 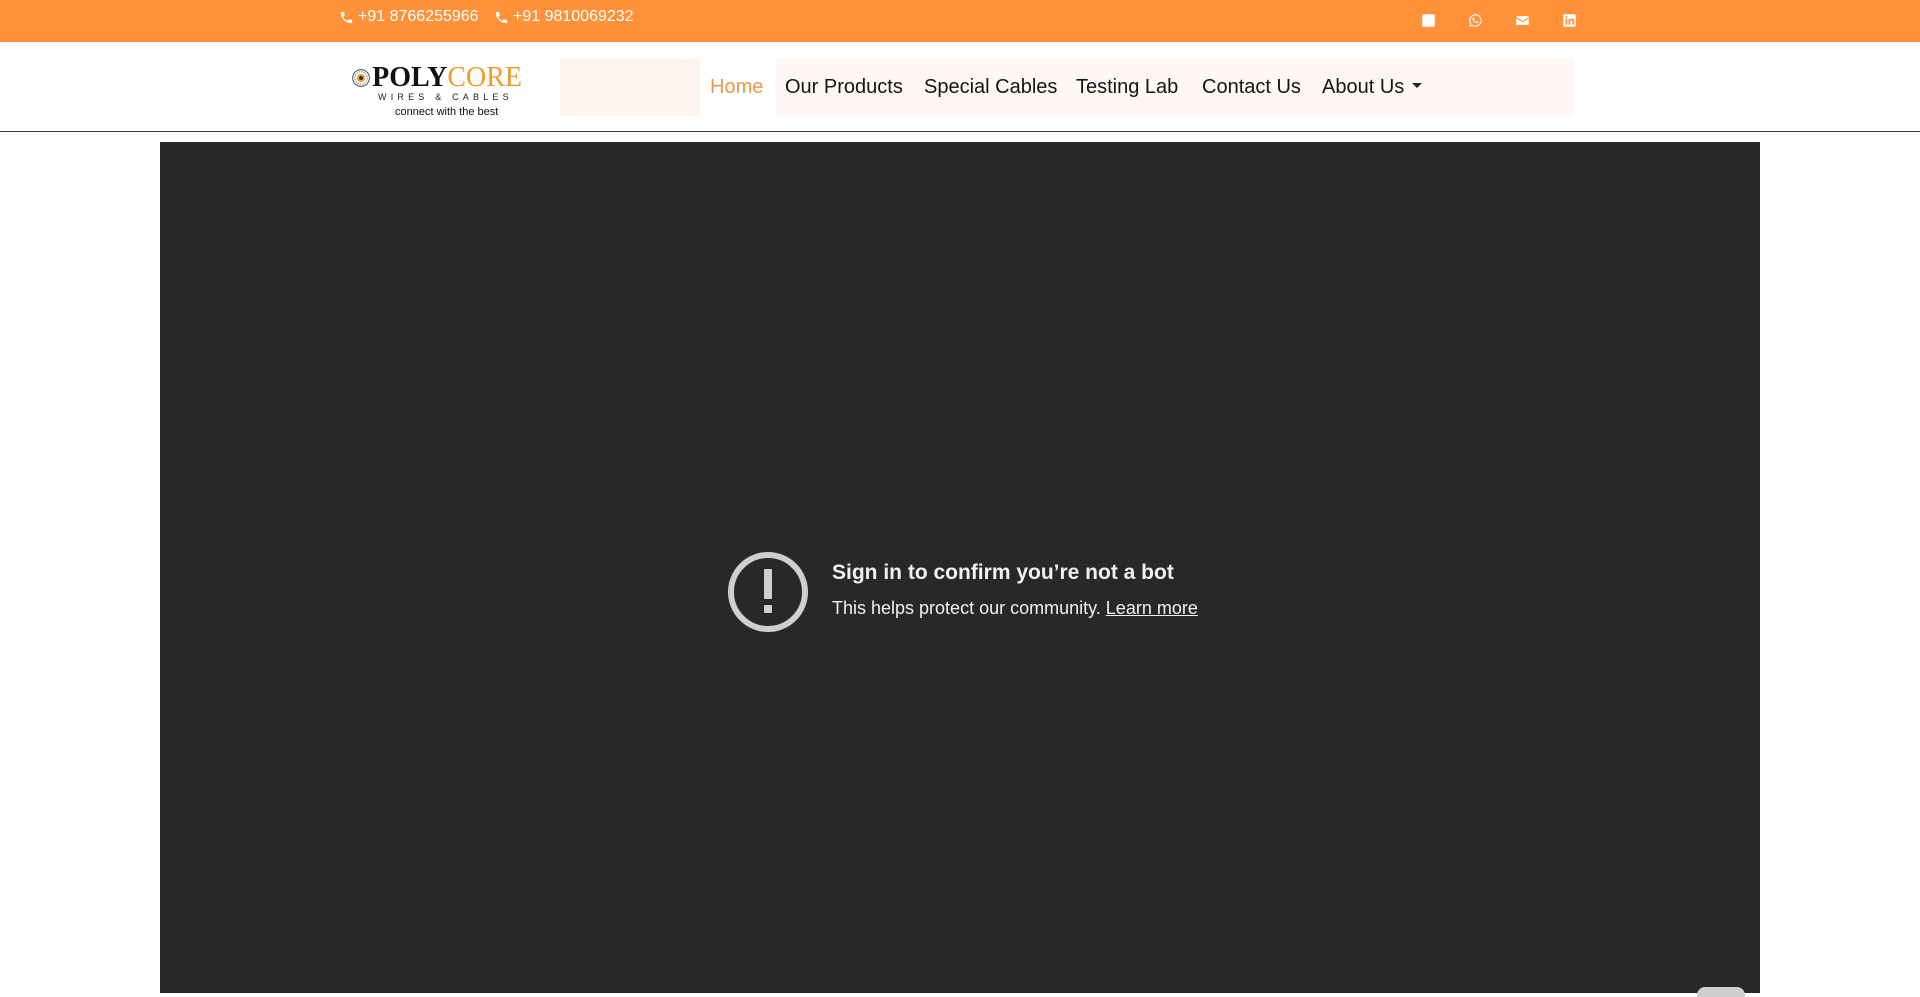 I want to click on nav-item-special-cables: Special Cables, so click(x=990, y=87).